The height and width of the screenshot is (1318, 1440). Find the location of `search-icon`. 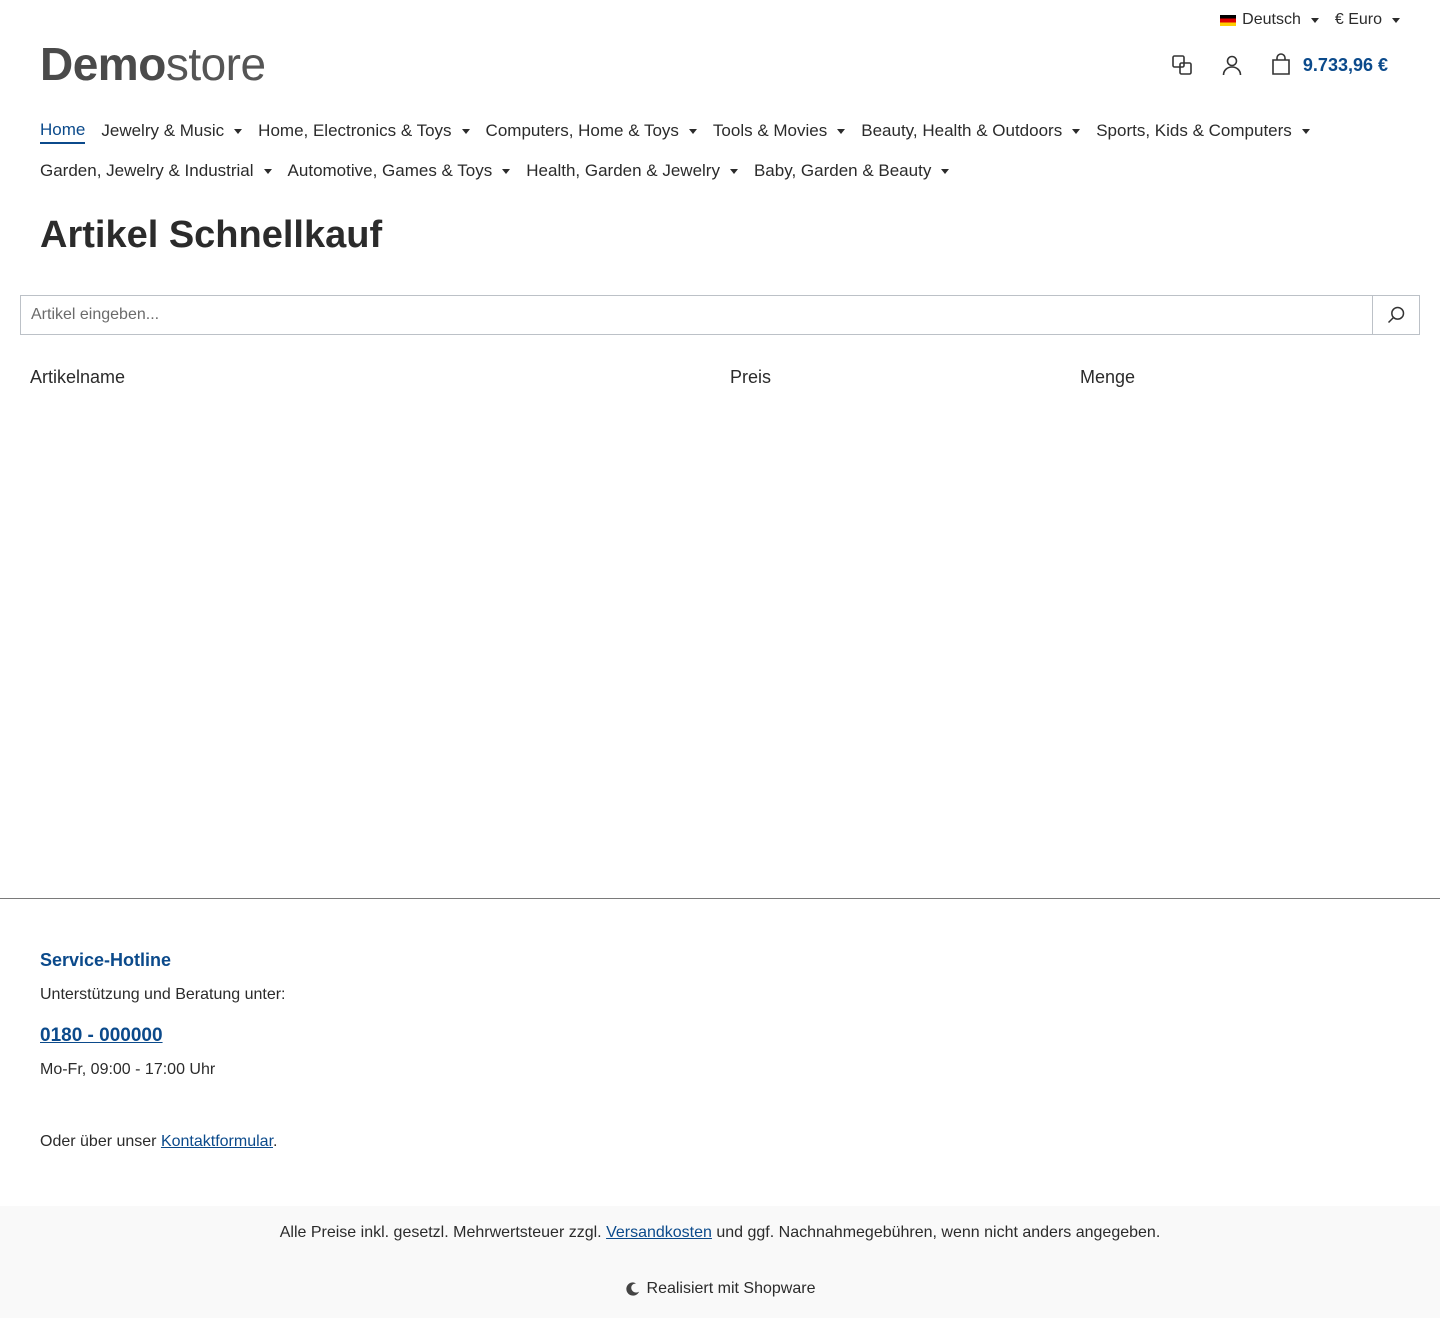

search-icon is located at coordinates (1396, 315).